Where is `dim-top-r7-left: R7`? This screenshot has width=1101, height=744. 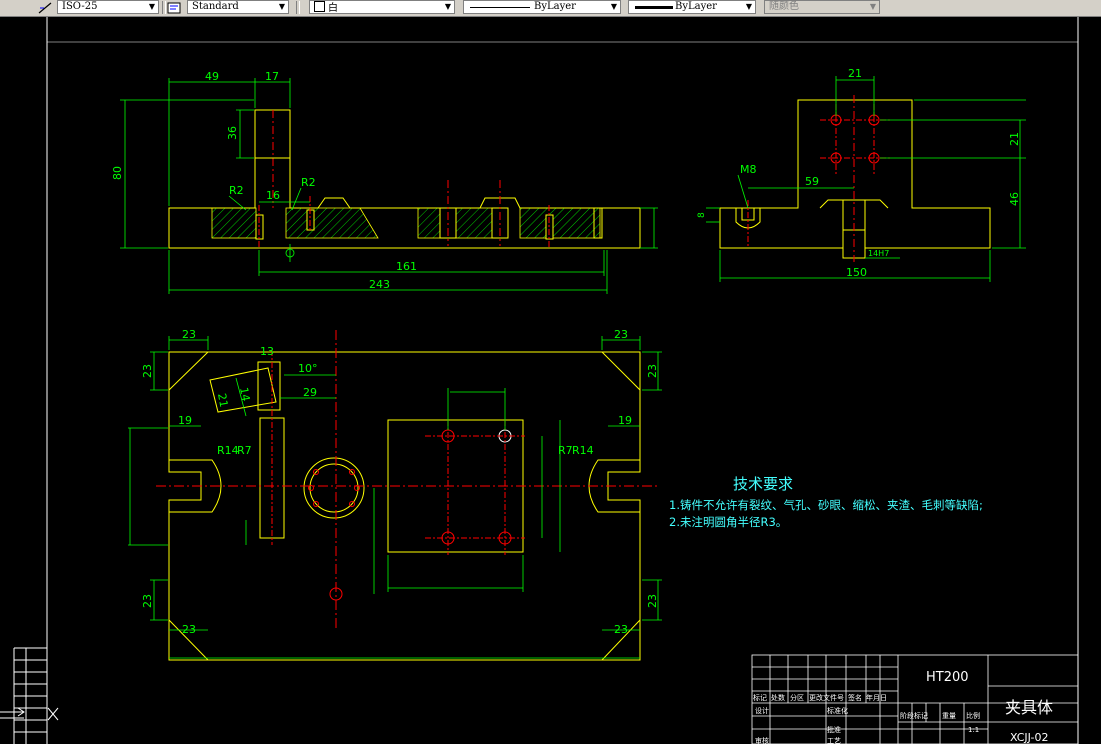 dim-top-r7-left: R7 is located at coordinates (244, 450).